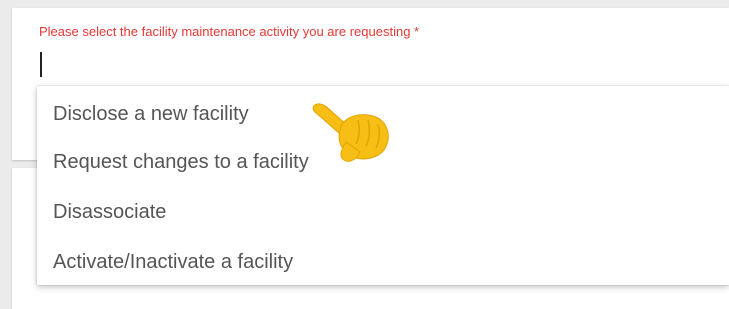  I want to click on option-disclose-new-facility: Disclose a new facility, so click(151, 114).